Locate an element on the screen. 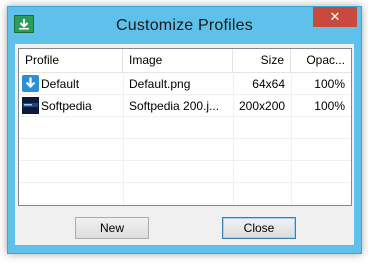  title-bar: Customize Profiles ✕ is located at coordinates (184, 25).